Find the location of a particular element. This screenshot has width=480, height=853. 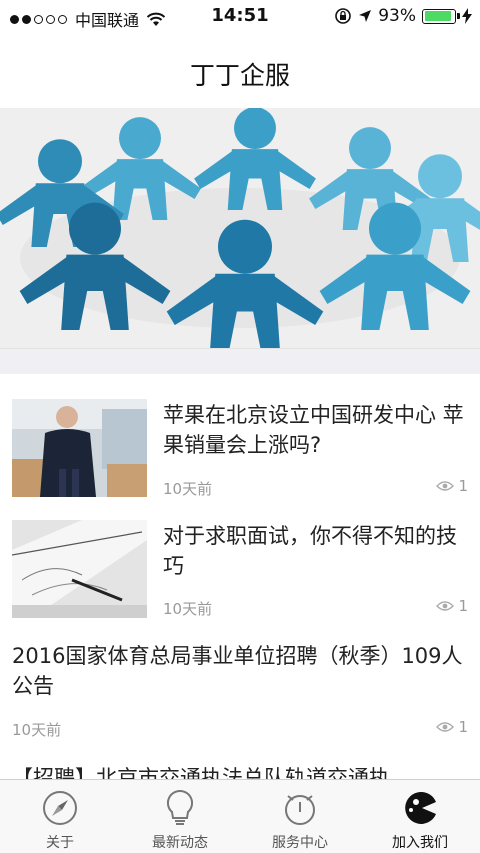

list-item: 对于求职面试，你不得不知的技巧 10天前 1 is located at coordinates (240, 569).